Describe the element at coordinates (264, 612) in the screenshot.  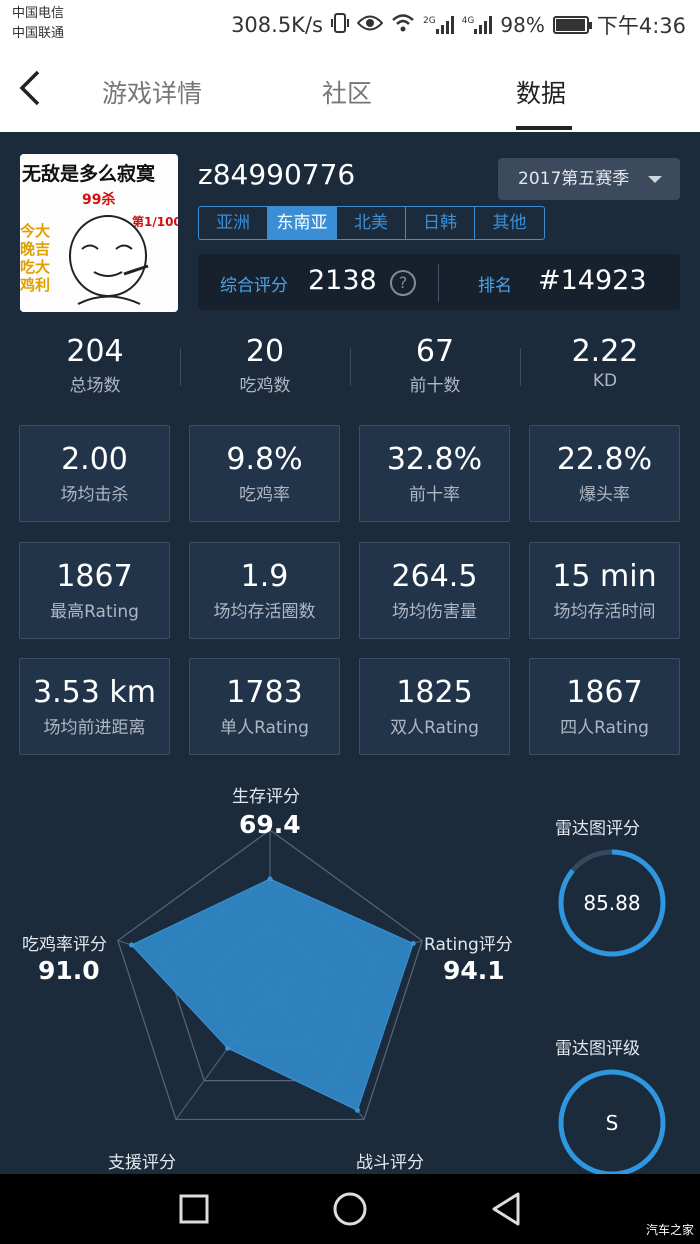
I see `card-label: 场均存活圈数` at that location.